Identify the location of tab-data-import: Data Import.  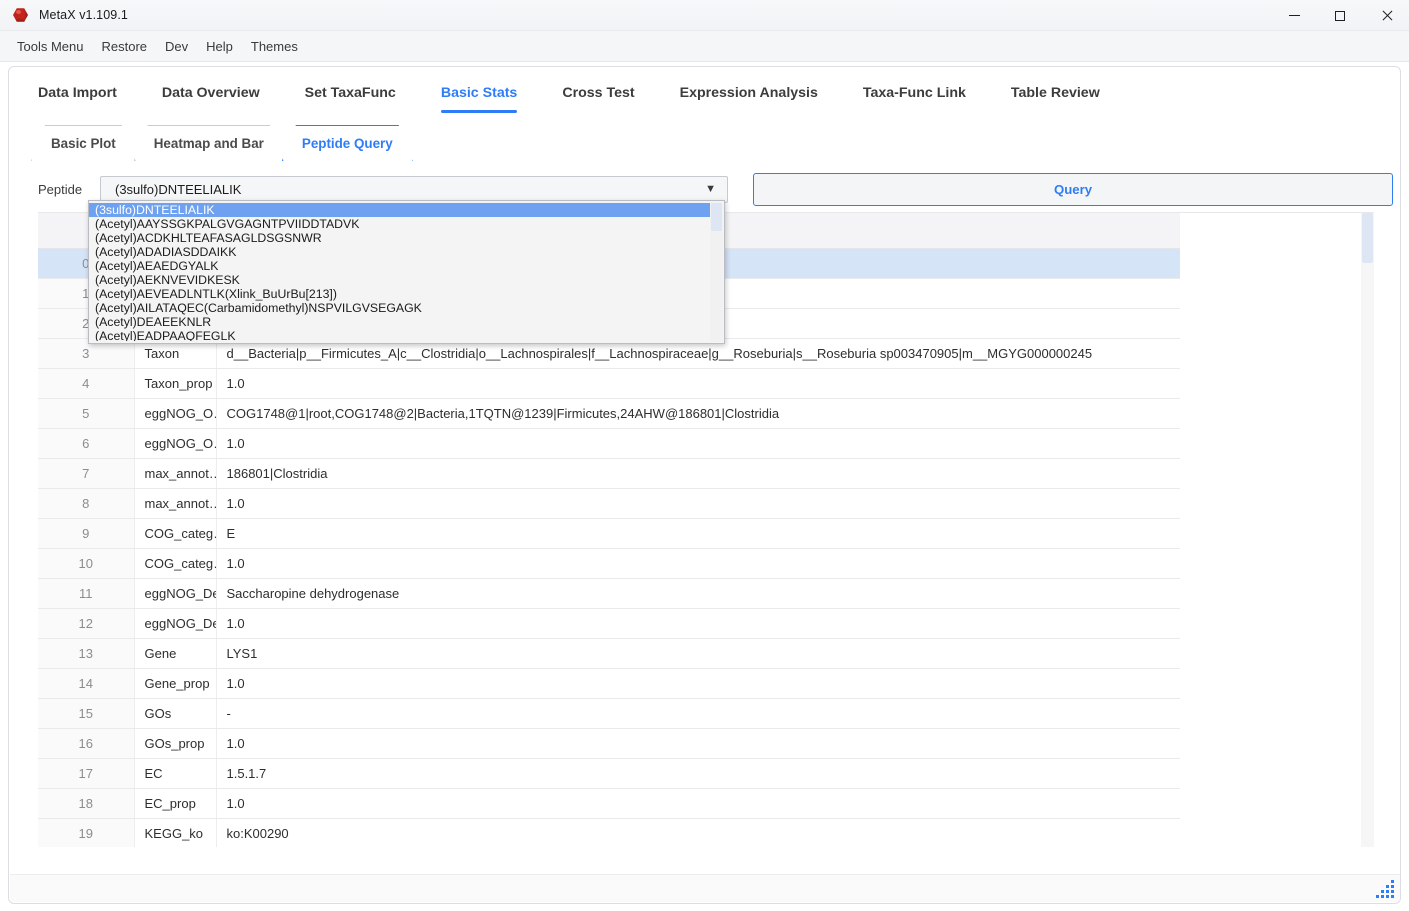
(77, 96).